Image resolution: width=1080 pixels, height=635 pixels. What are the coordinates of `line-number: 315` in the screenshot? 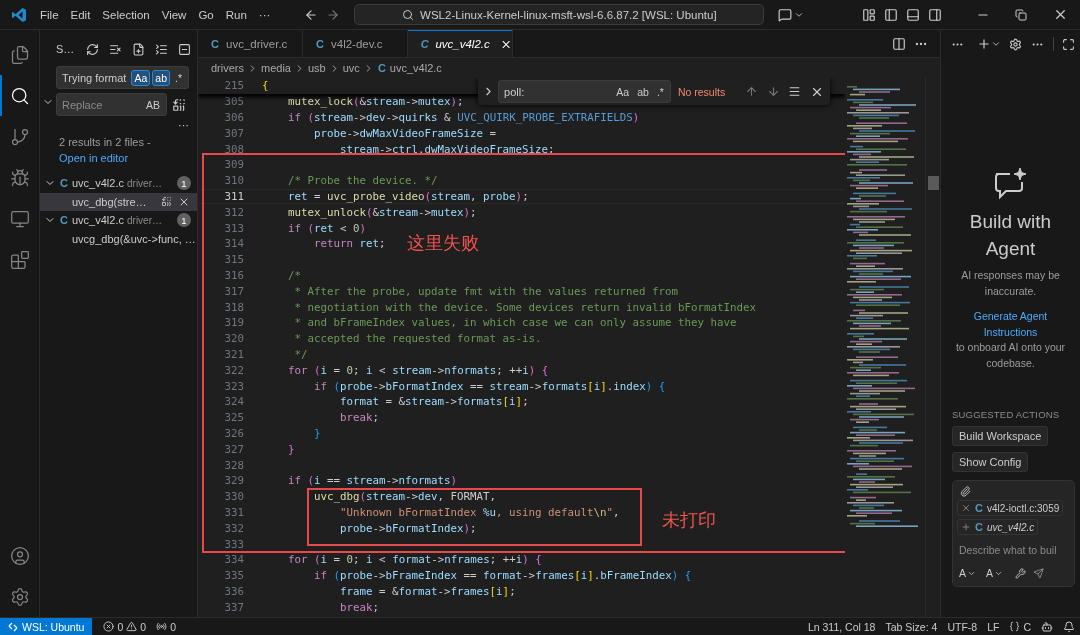 It's located at (233, 260).